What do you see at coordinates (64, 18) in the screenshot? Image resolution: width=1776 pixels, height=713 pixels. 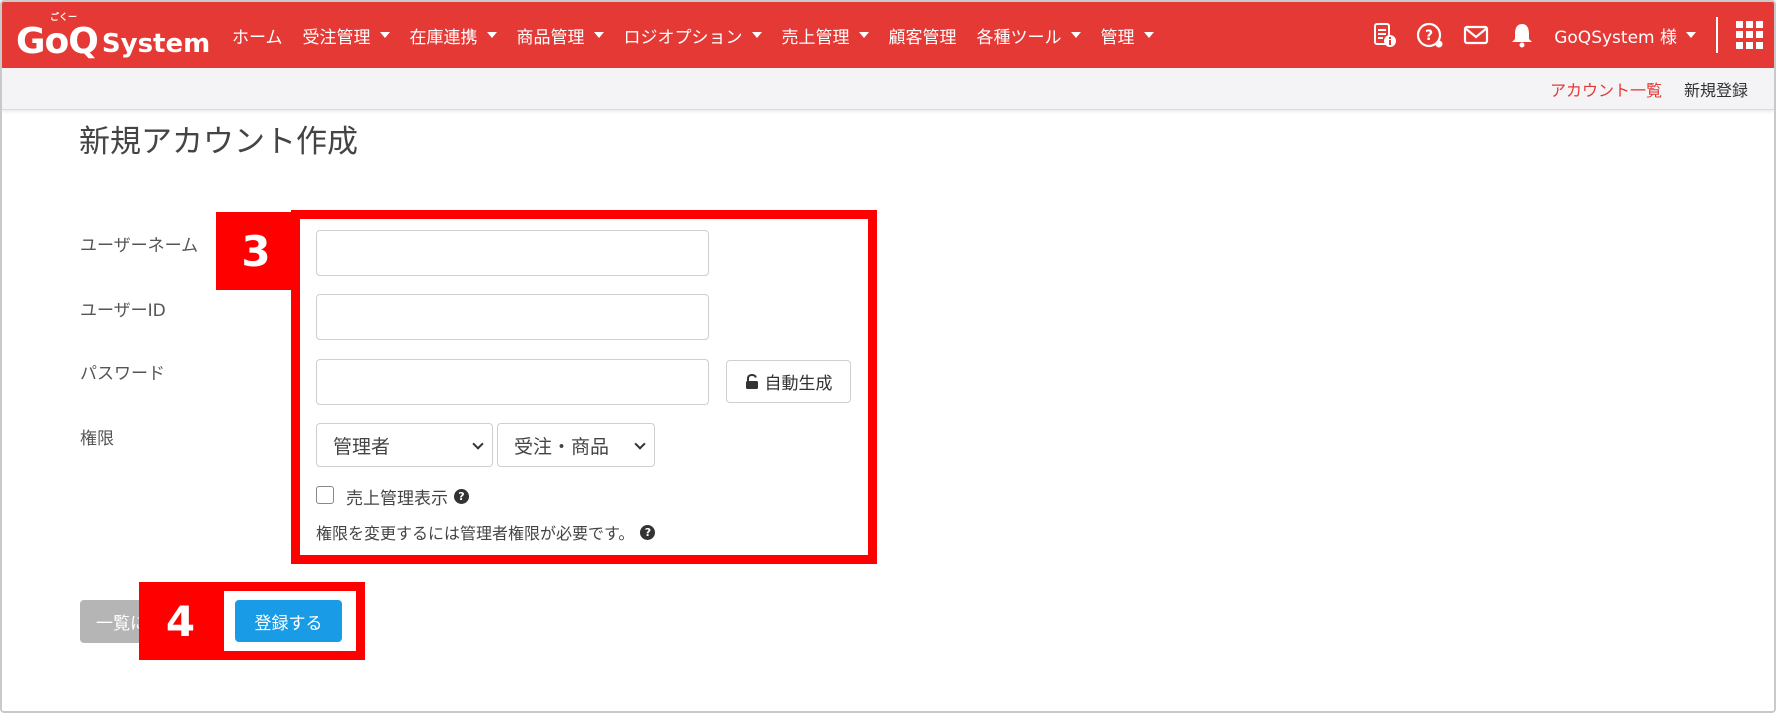 I see `logo-ruby: ごくー` at bounding box center [64, 18].